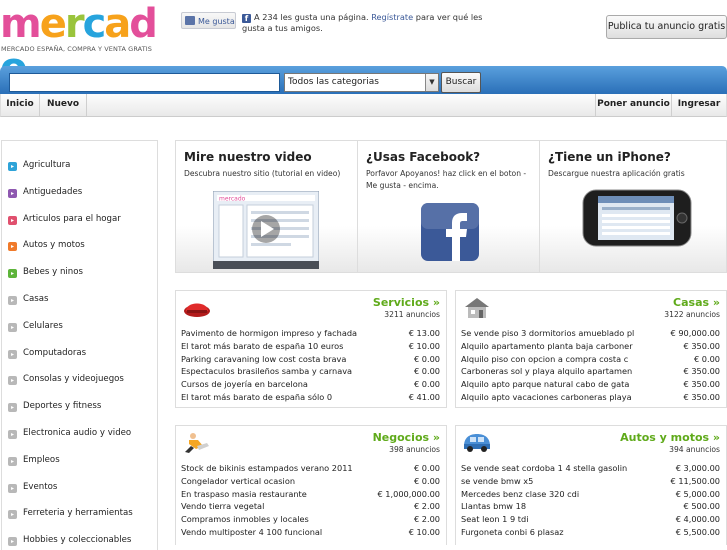 The width and height of the screenshot is (727, 550). I want to click on listing-title: Alquilo apto parque natural cabo de gata, so click(551, 384).